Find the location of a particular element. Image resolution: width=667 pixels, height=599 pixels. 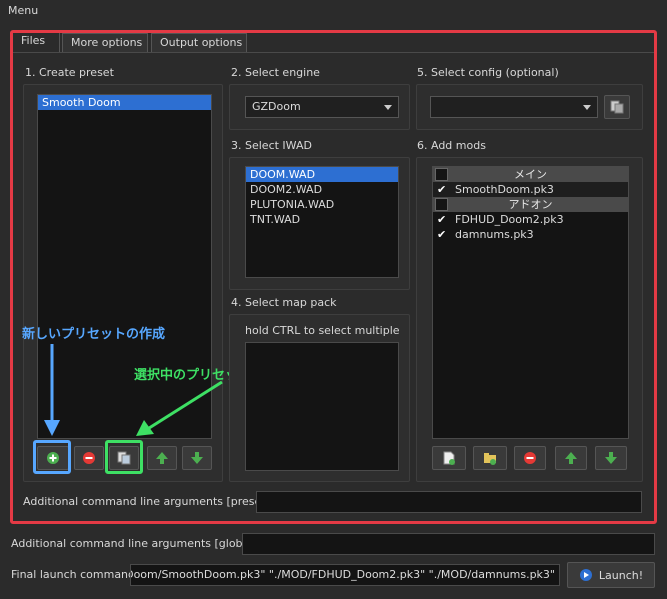

tab-more-options-label: More options is located at coordinates (107, 42).